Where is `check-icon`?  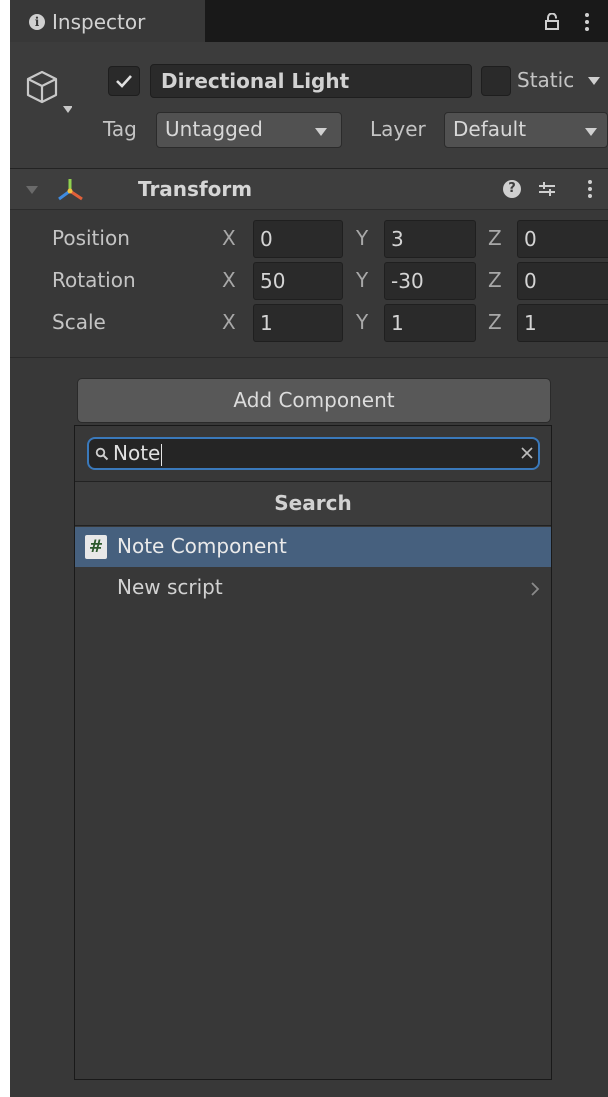
check-icon is located at coordinates (124, 81).